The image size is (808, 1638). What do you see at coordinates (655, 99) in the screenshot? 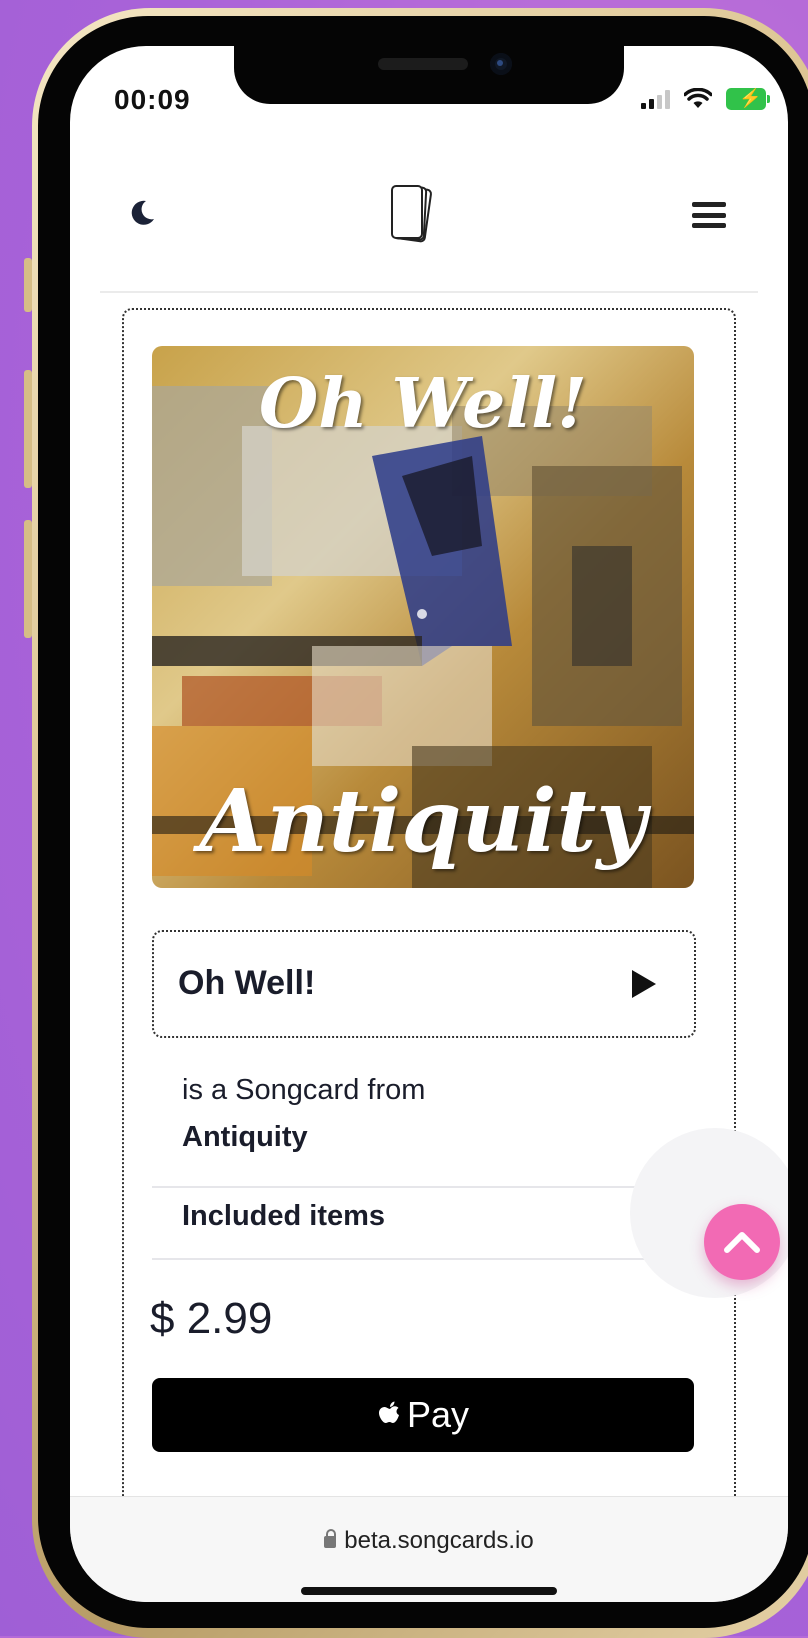
I see `signal-icon` at bounding box center [655, 99].